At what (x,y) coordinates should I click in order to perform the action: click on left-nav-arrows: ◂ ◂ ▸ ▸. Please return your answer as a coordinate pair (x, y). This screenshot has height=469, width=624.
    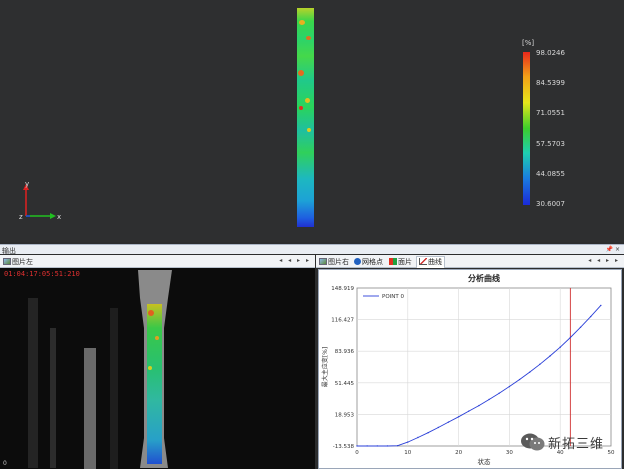
    Looking at the image, I should click on (295, 260).